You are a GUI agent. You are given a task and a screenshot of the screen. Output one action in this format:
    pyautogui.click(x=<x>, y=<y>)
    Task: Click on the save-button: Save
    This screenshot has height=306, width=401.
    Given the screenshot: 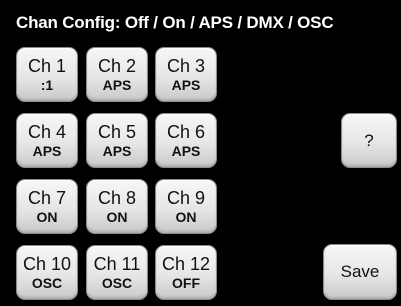 What is the action you would take?
    pyautogui.click(x=360, y=272)
    